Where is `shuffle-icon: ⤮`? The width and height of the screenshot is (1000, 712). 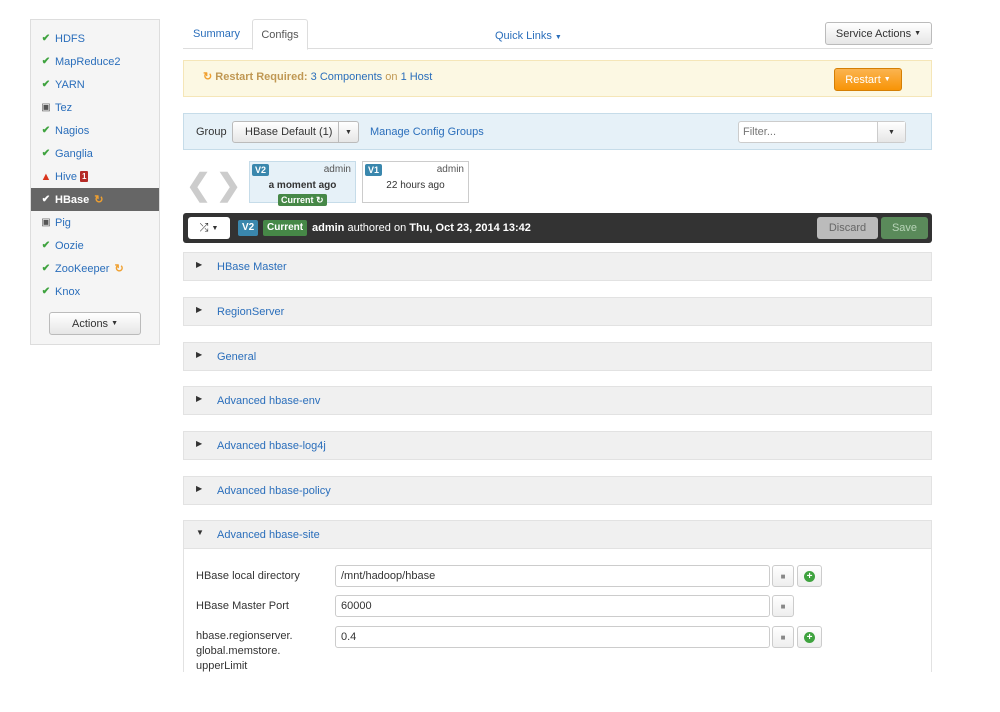 shuffle-icon: ⤮ is located at coordinates (204, 227).